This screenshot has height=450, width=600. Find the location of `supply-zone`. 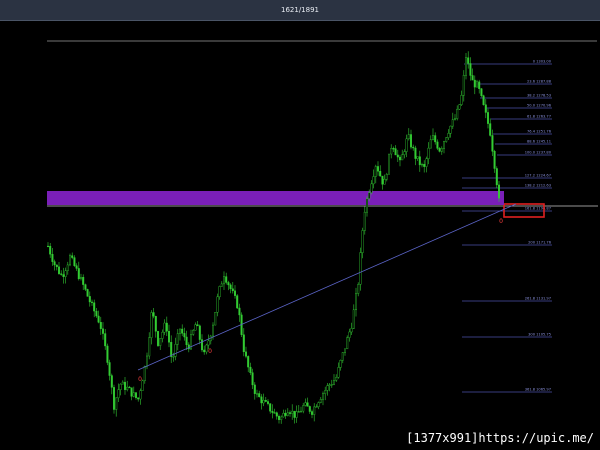

supply-zone is located at coordinates (275, 198).